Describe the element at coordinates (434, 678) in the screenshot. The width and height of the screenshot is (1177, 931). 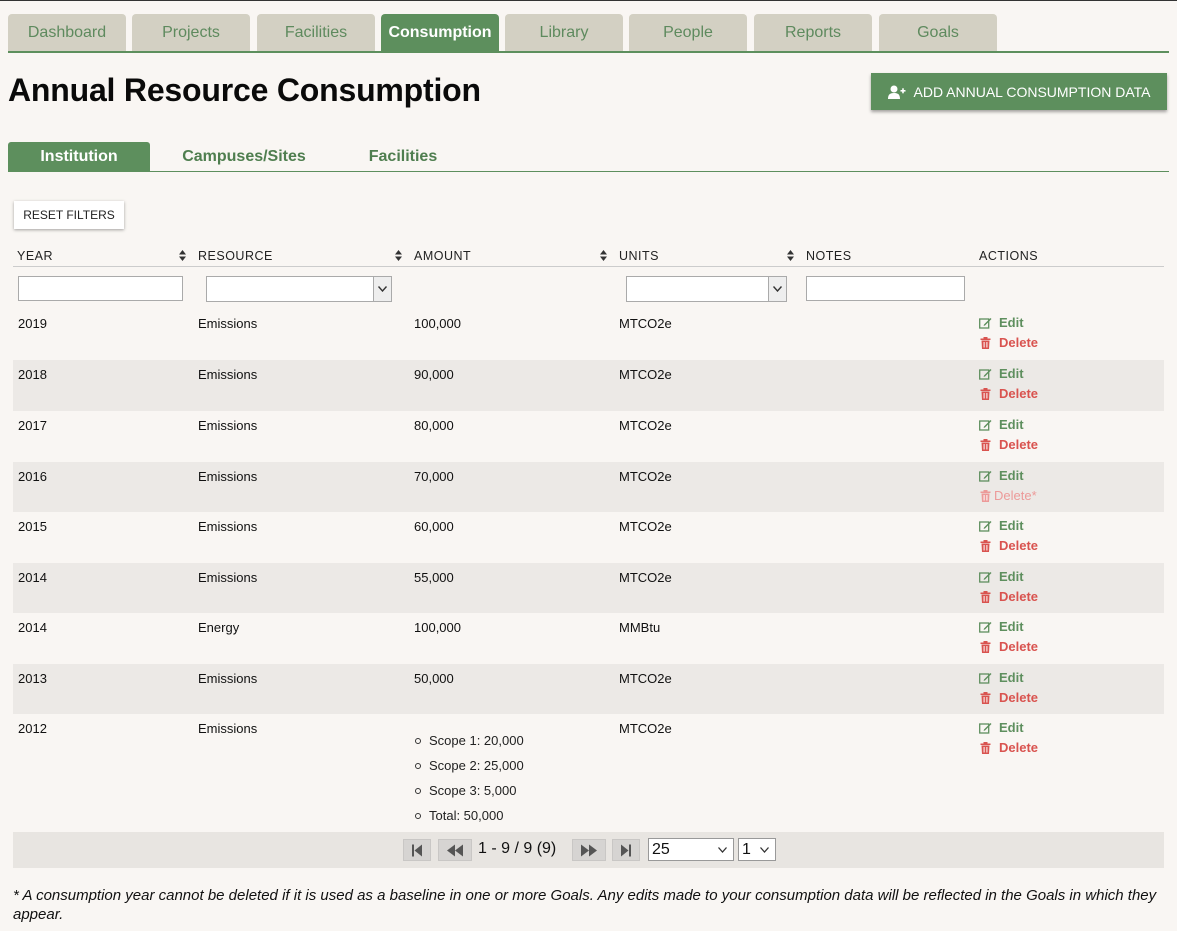
I see `amount-cell: 50,000` at that location.